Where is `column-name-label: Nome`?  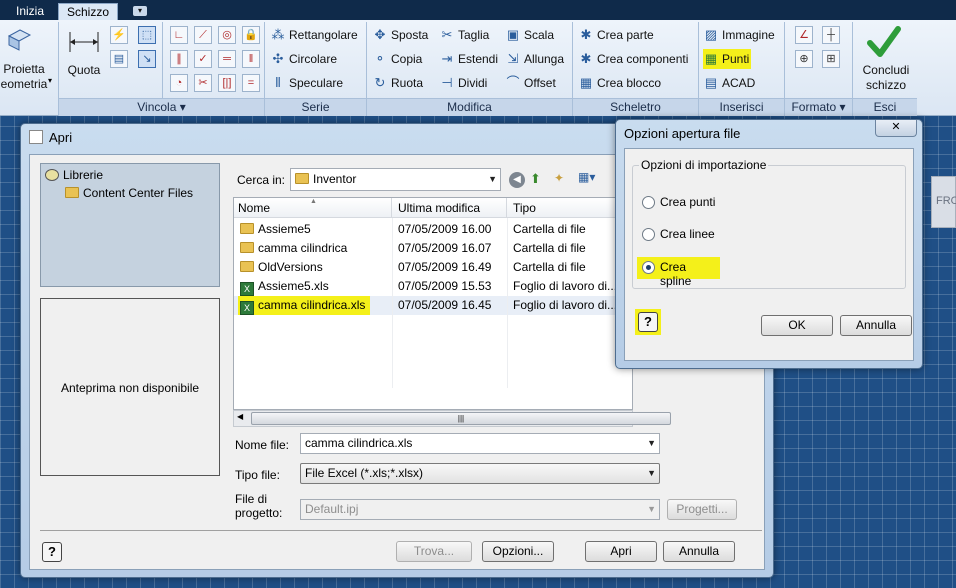 column-name-label: Nome is located at coordinates (254, 208).